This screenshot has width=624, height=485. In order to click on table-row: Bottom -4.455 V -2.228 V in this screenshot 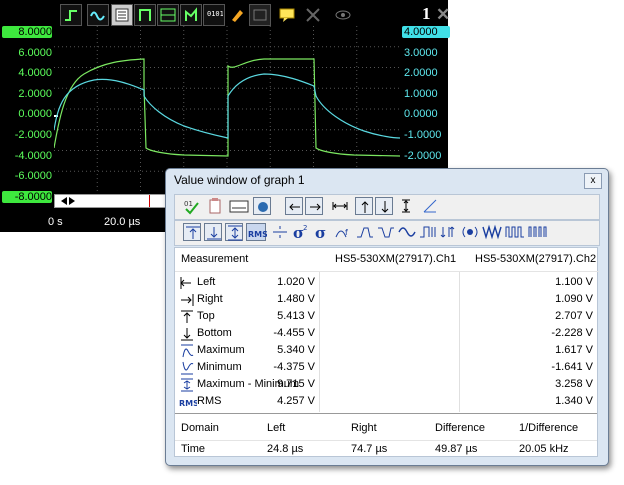, I will do `click(387, 333)`.